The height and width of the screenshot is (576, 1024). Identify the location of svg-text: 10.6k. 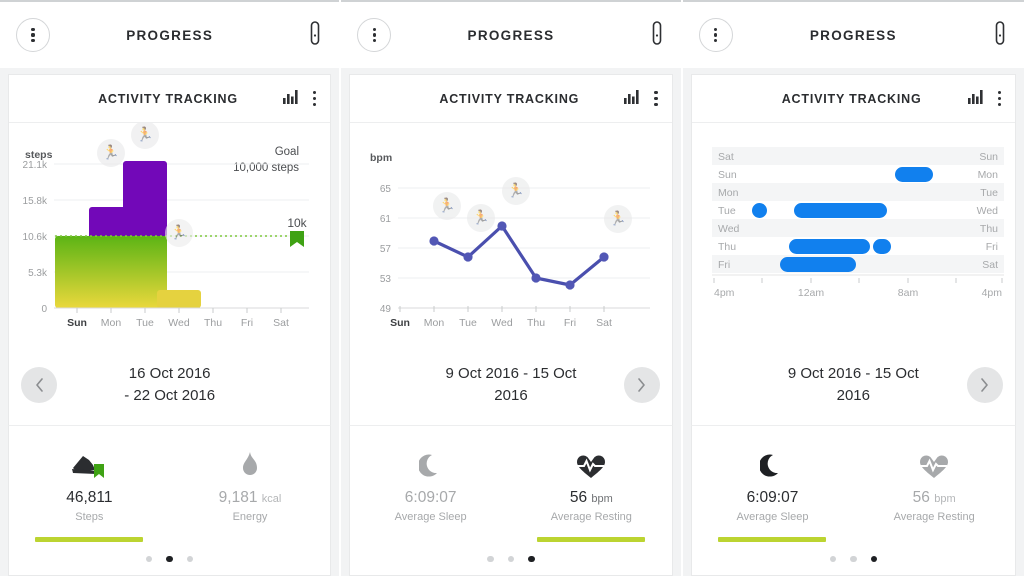
(35, 237).